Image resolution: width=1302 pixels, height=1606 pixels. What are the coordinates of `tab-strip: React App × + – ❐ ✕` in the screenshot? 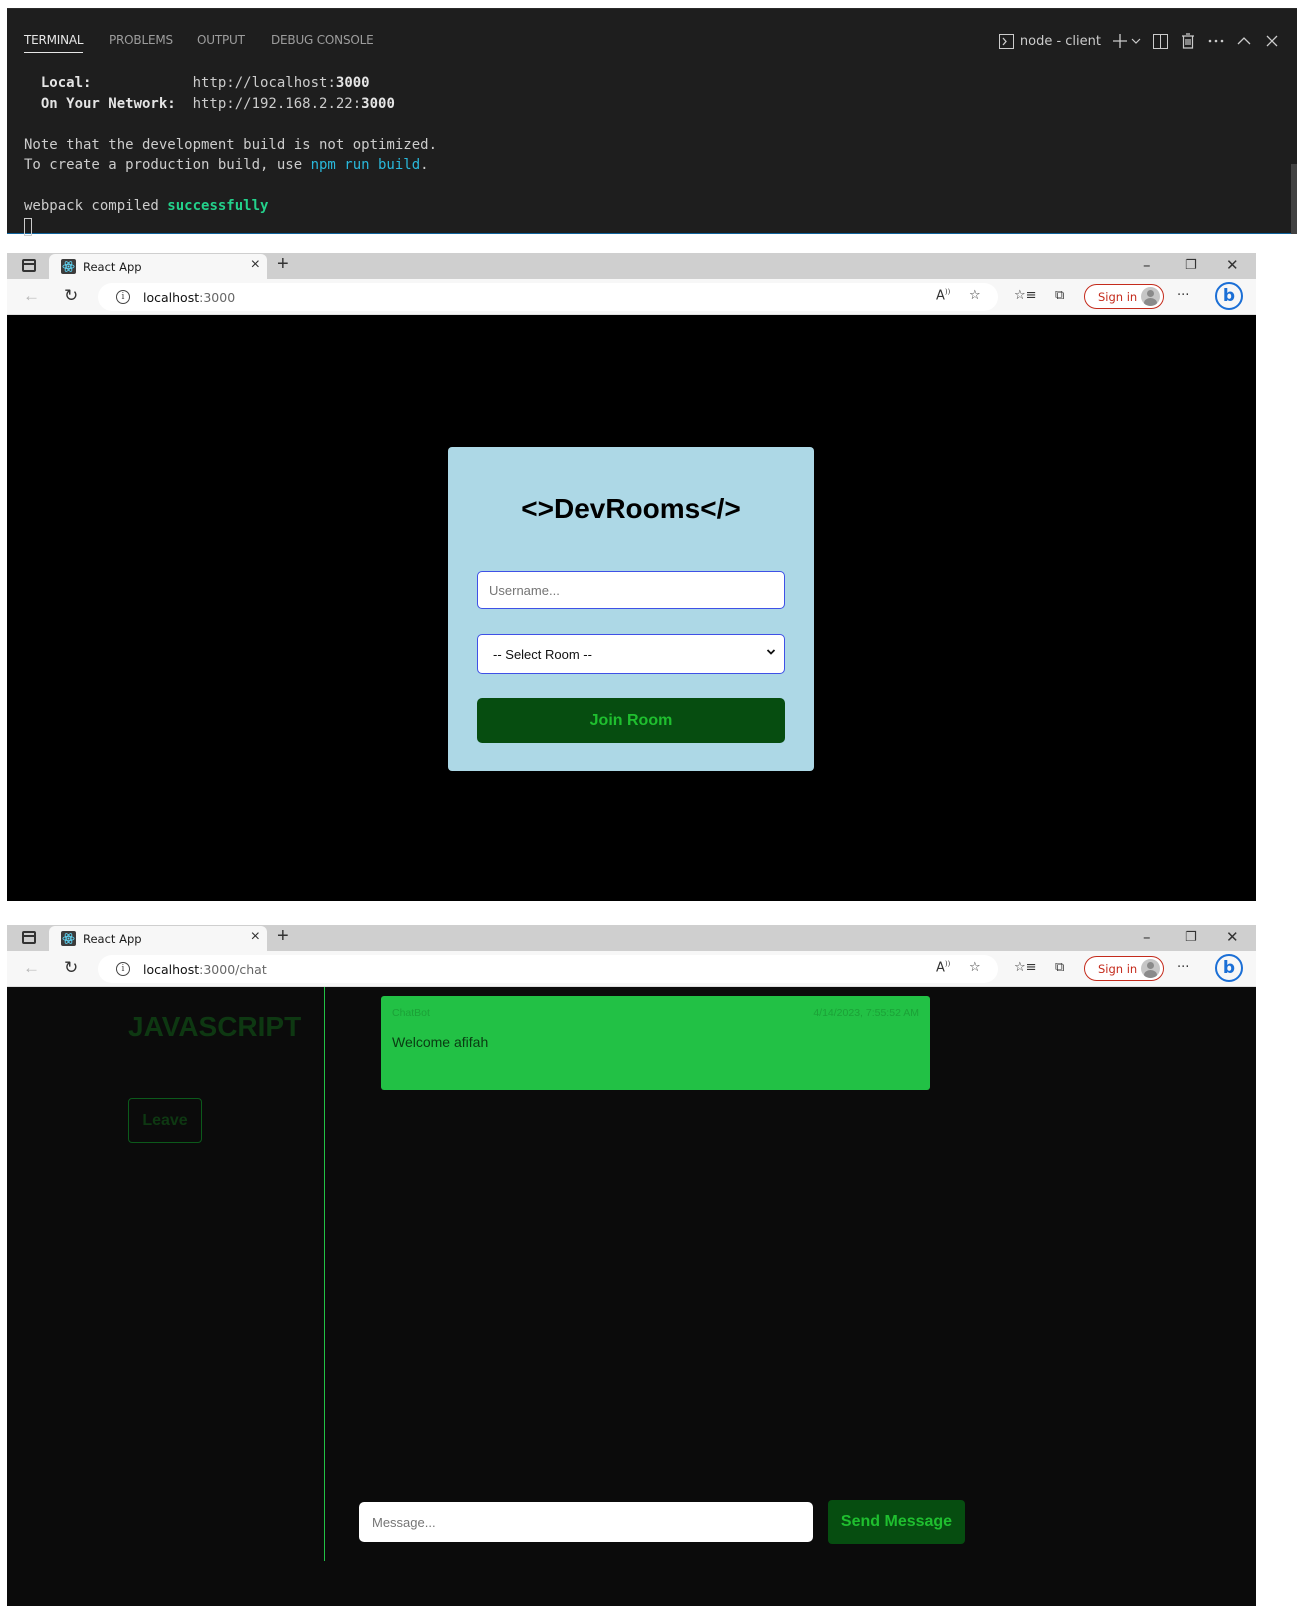 It's located at (631, 266).